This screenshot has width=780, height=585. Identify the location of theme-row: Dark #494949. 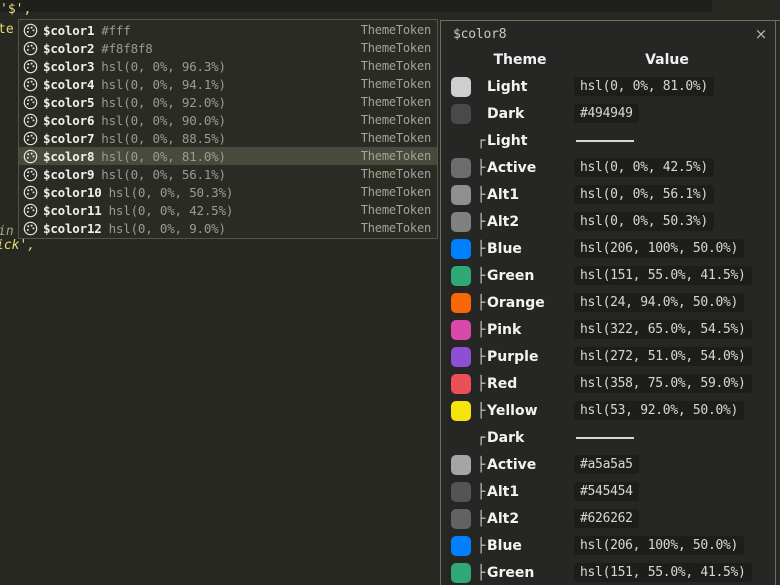
(610, 113).